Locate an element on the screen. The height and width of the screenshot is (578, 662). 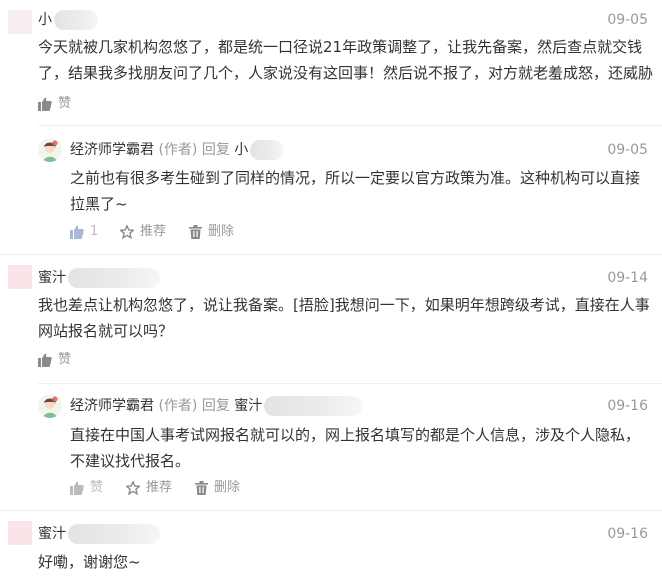
like-count: 1 is located at coordinates (94, 231).